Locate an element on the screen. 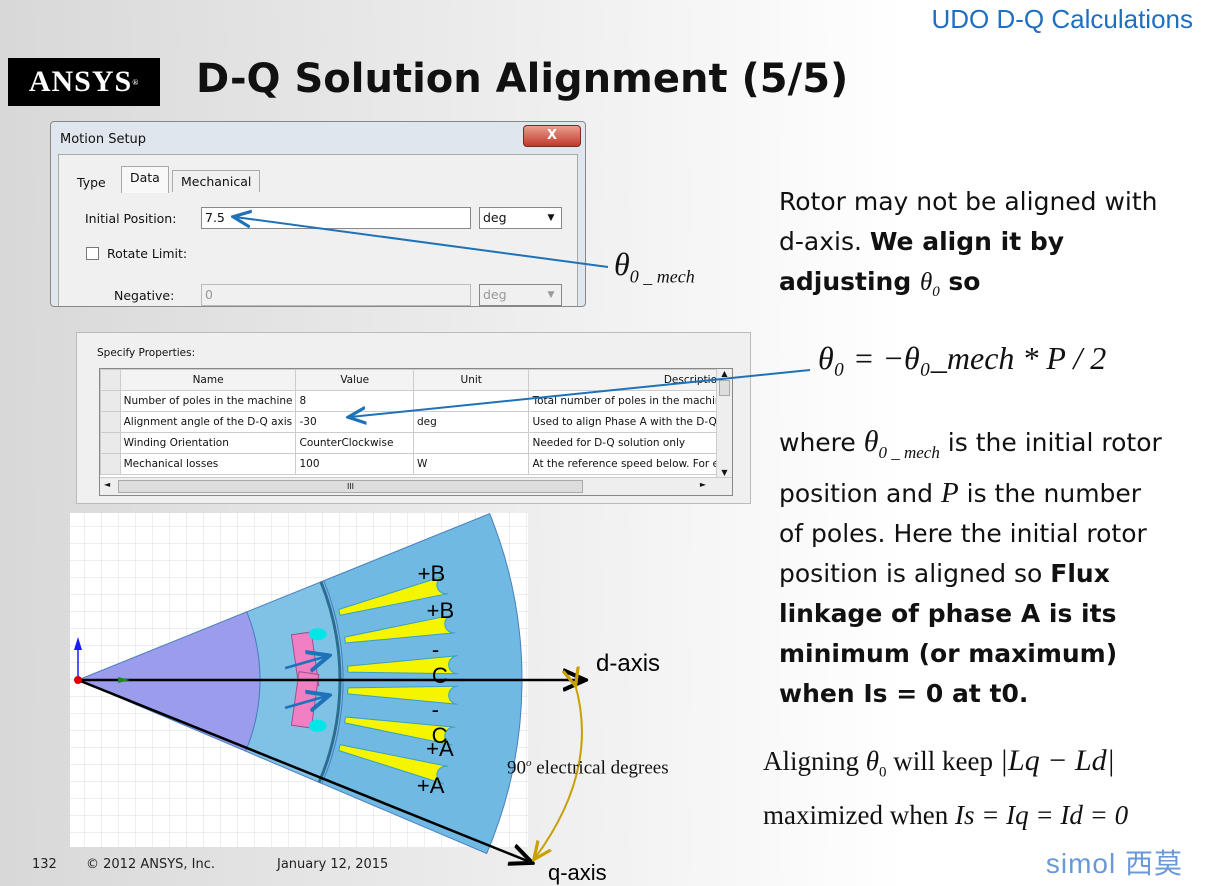  d-axis-label: d-axis is located at coordinates (628, 663).